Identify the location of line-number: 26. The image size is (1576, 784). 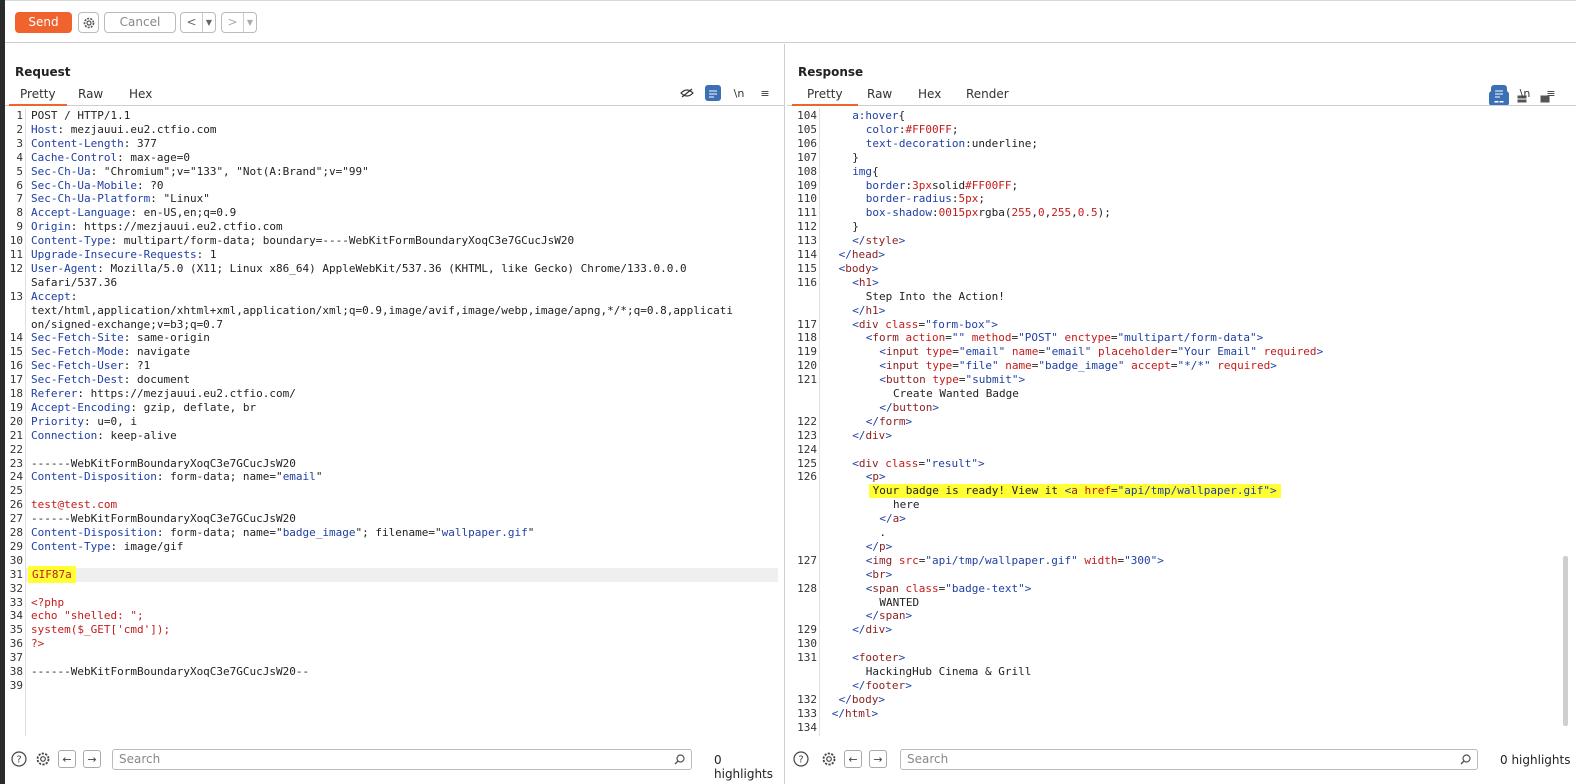
(16, 505).